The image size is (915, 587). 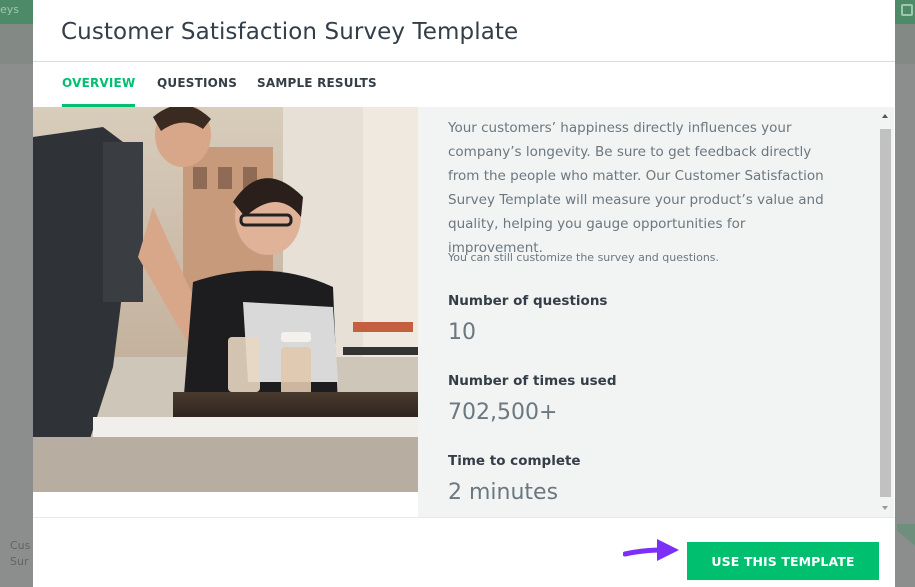 I want to click on background-chip, so click(x=906, y=535).